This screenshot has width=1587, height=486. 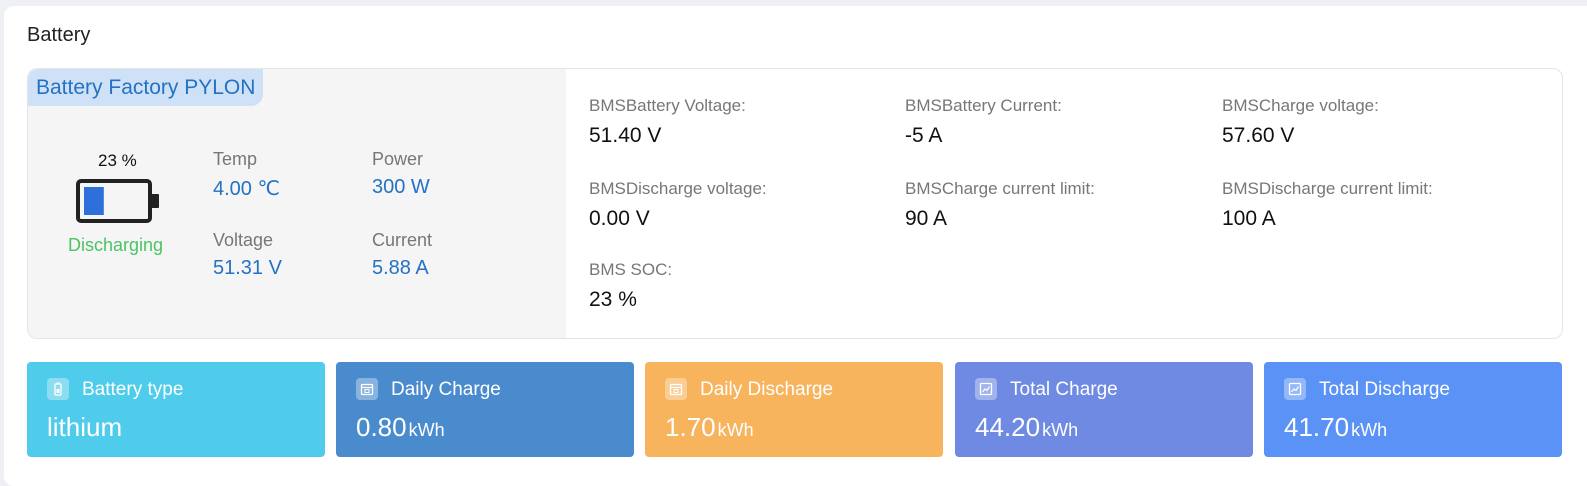 I want to click on battery-level-fill, so click(x=94, y=201).